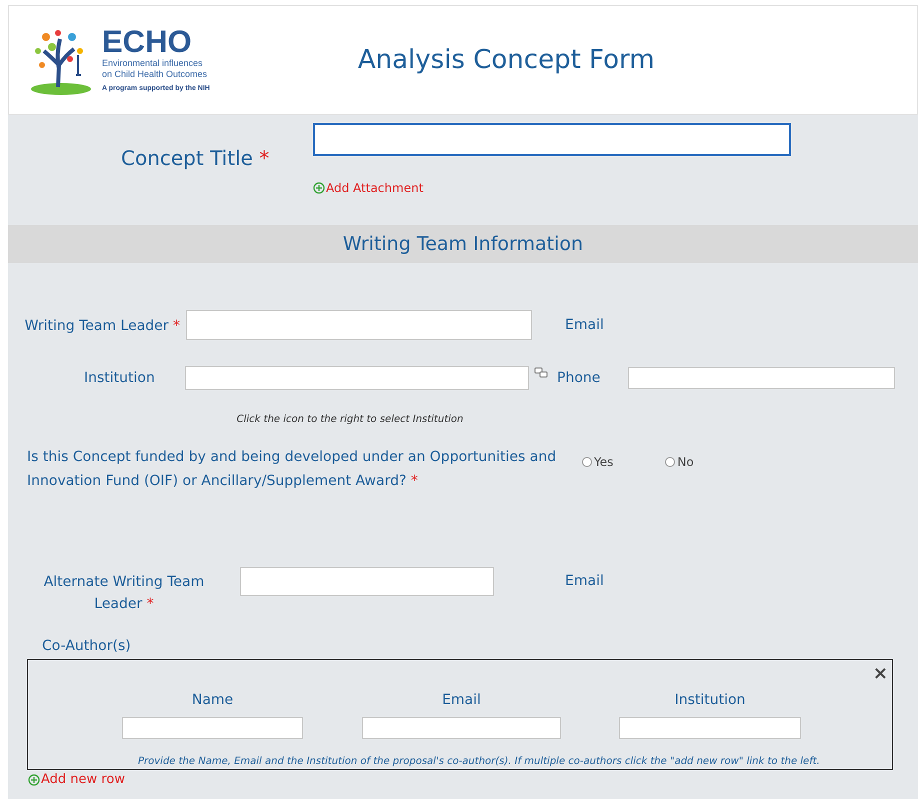 The width and height of the screenshot is (918, 799). I want to click on note-text: Provide the Name, Email and the Institution of the proposal's co-author(s). If multiple co-authors click the "add new row" link to the left., so click(479, 762).